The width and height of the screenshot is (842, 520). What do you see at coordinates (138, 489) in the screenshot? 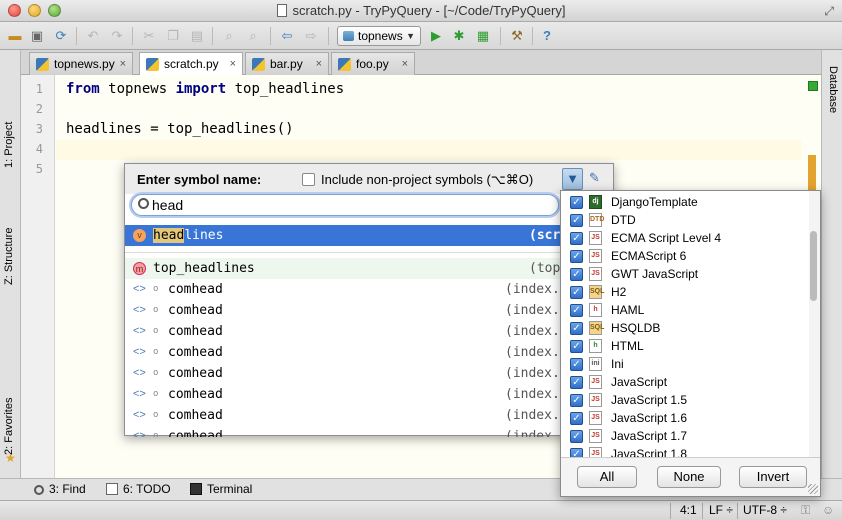
I see `todo-tool-button: 6: TODO` at bounding box center [138, 489].